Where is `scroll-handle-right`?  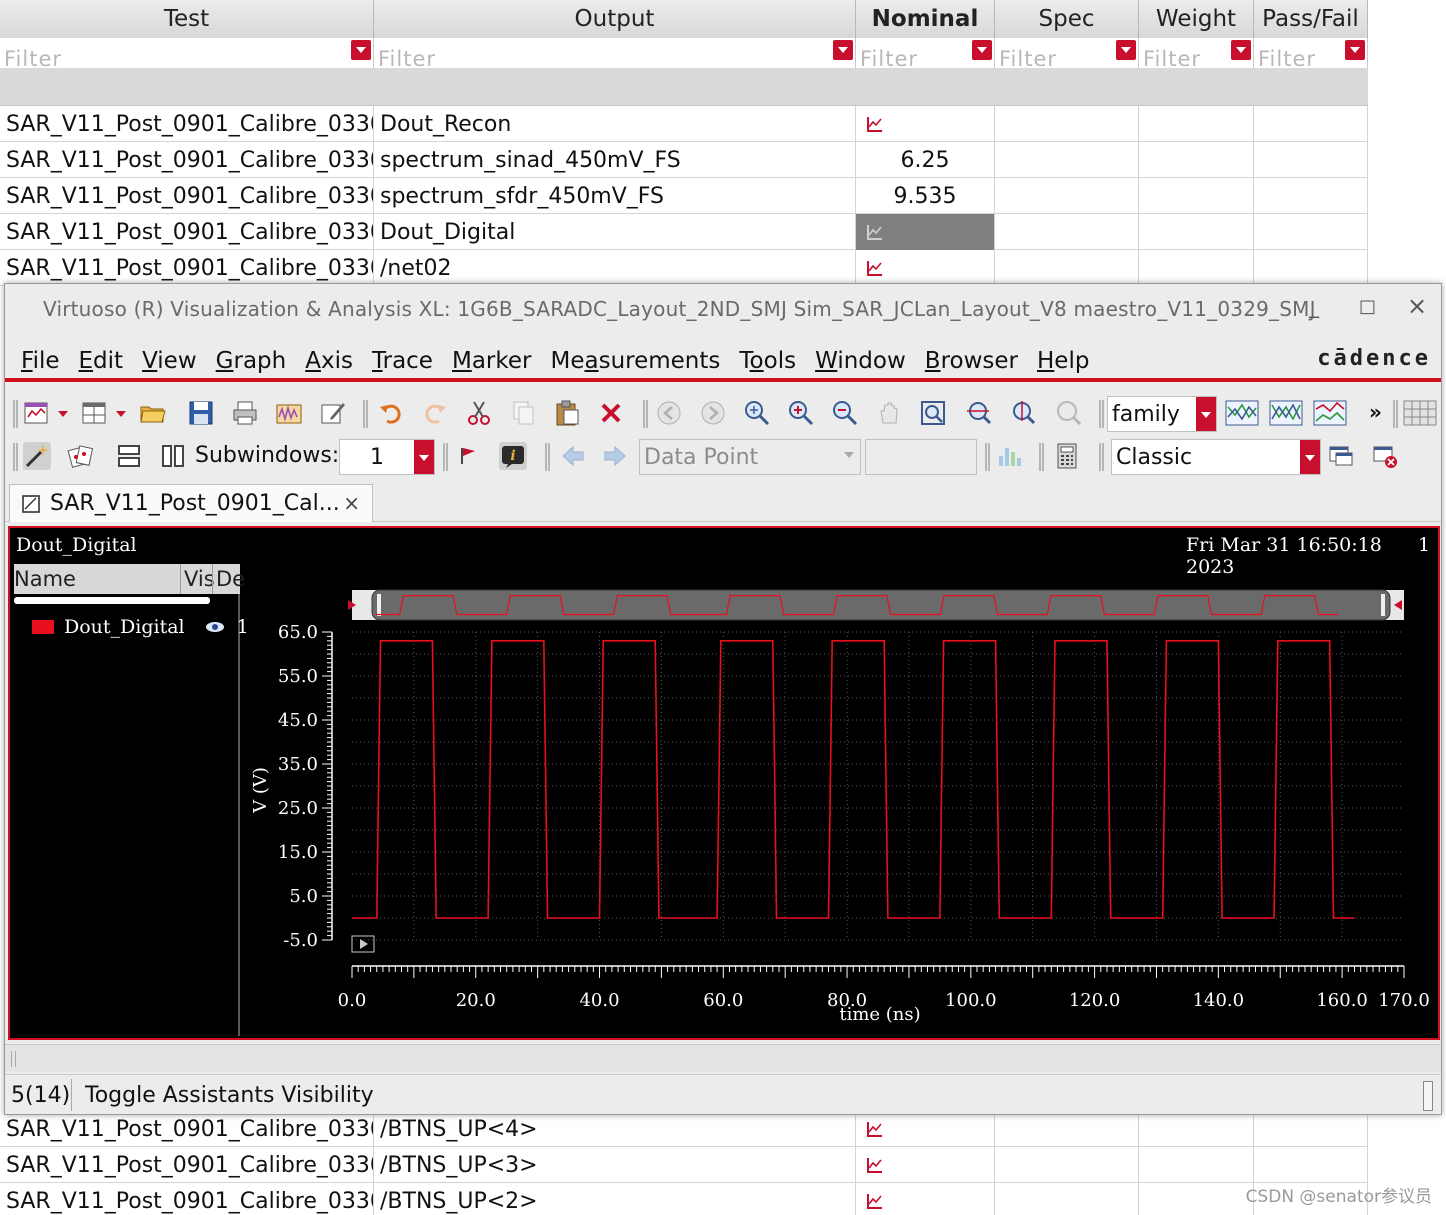
scroll-handle-right is located at coordinates (1383, 605).